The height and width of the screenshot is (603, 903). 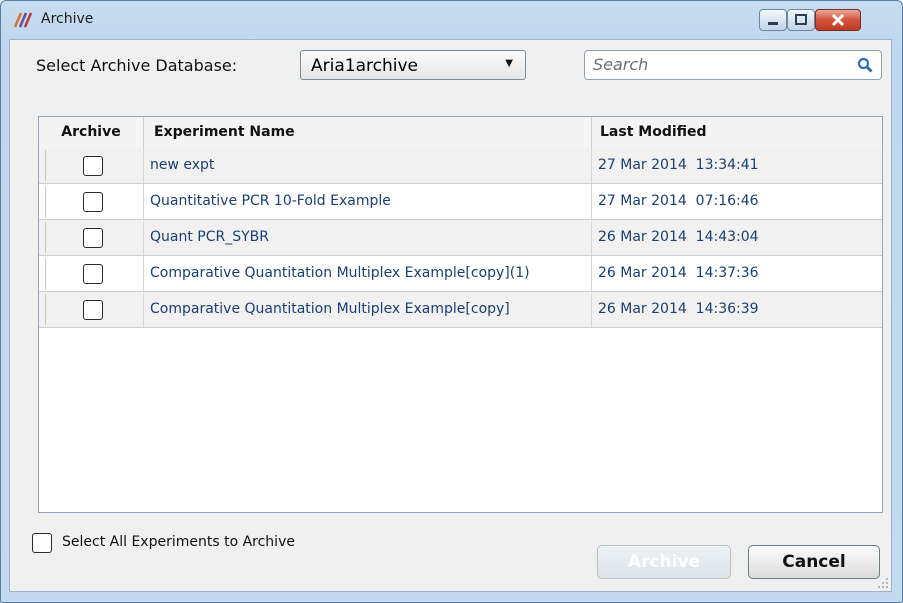 What do you see at coordinates (814, 562) in the screenshot?
I see `cancel-button: Cancel` at bounding box center [814, 562].